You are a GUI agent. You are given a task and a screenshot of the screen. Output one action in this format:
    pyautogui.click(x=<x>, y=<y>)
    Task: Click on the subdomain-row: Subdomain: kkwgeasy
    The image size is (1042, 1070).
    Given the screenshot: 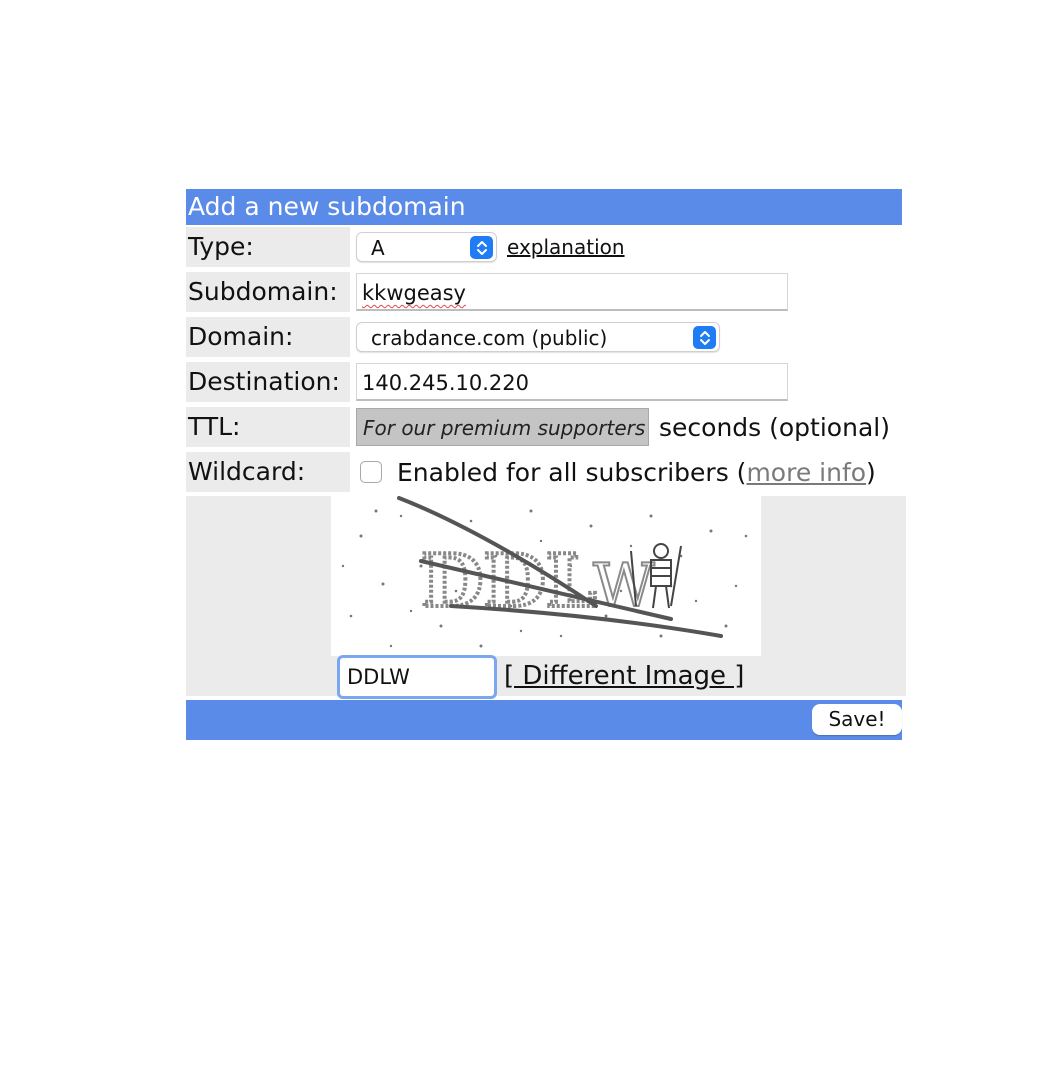 What is the action you would take?
    pyautogui.click(x=546, y=292)
    